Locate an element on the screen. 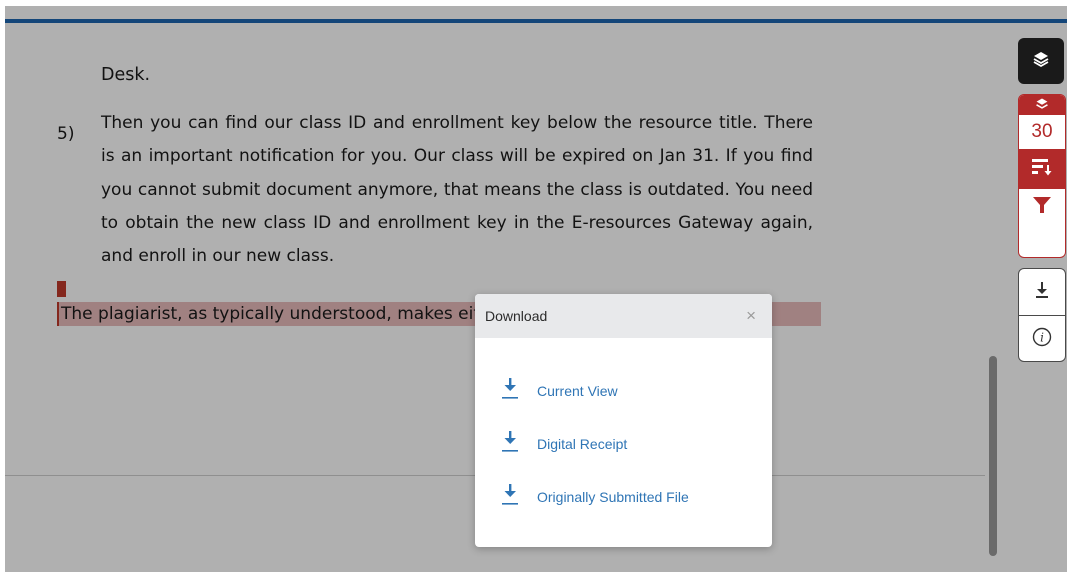  current-view-label: Current View is located at coordinates (577, 391).